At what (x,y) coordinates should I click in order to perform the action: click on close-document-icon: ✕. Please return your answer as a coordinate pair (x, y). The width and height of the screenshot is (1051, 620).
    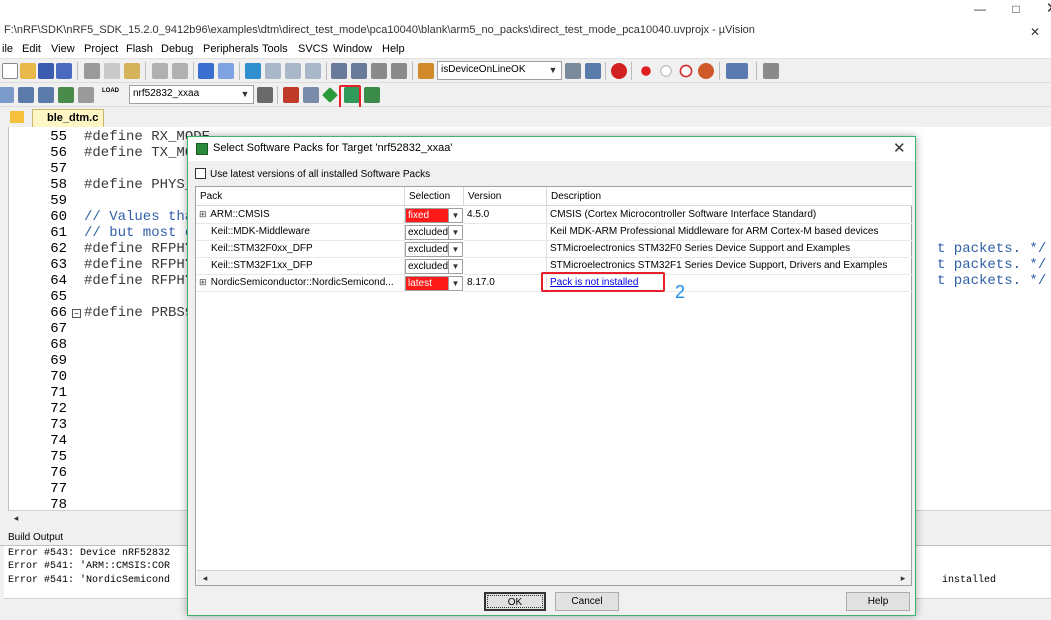
    Looking at the image, I should click on (1035, 32).